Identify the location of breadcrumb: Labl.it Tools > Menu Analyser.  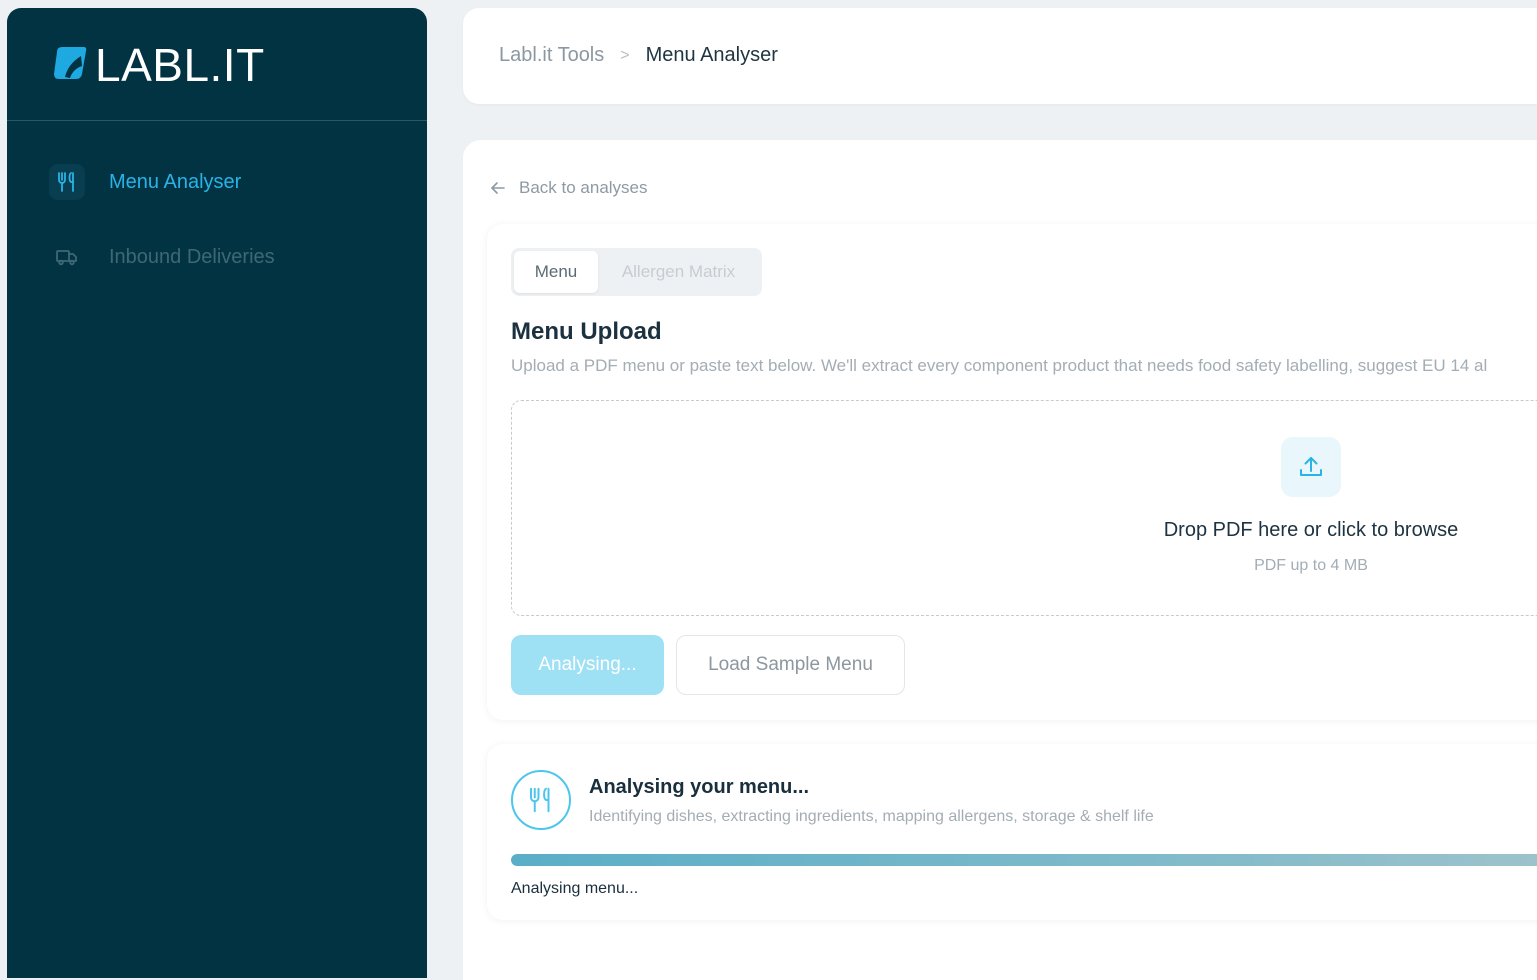
(638, 55).